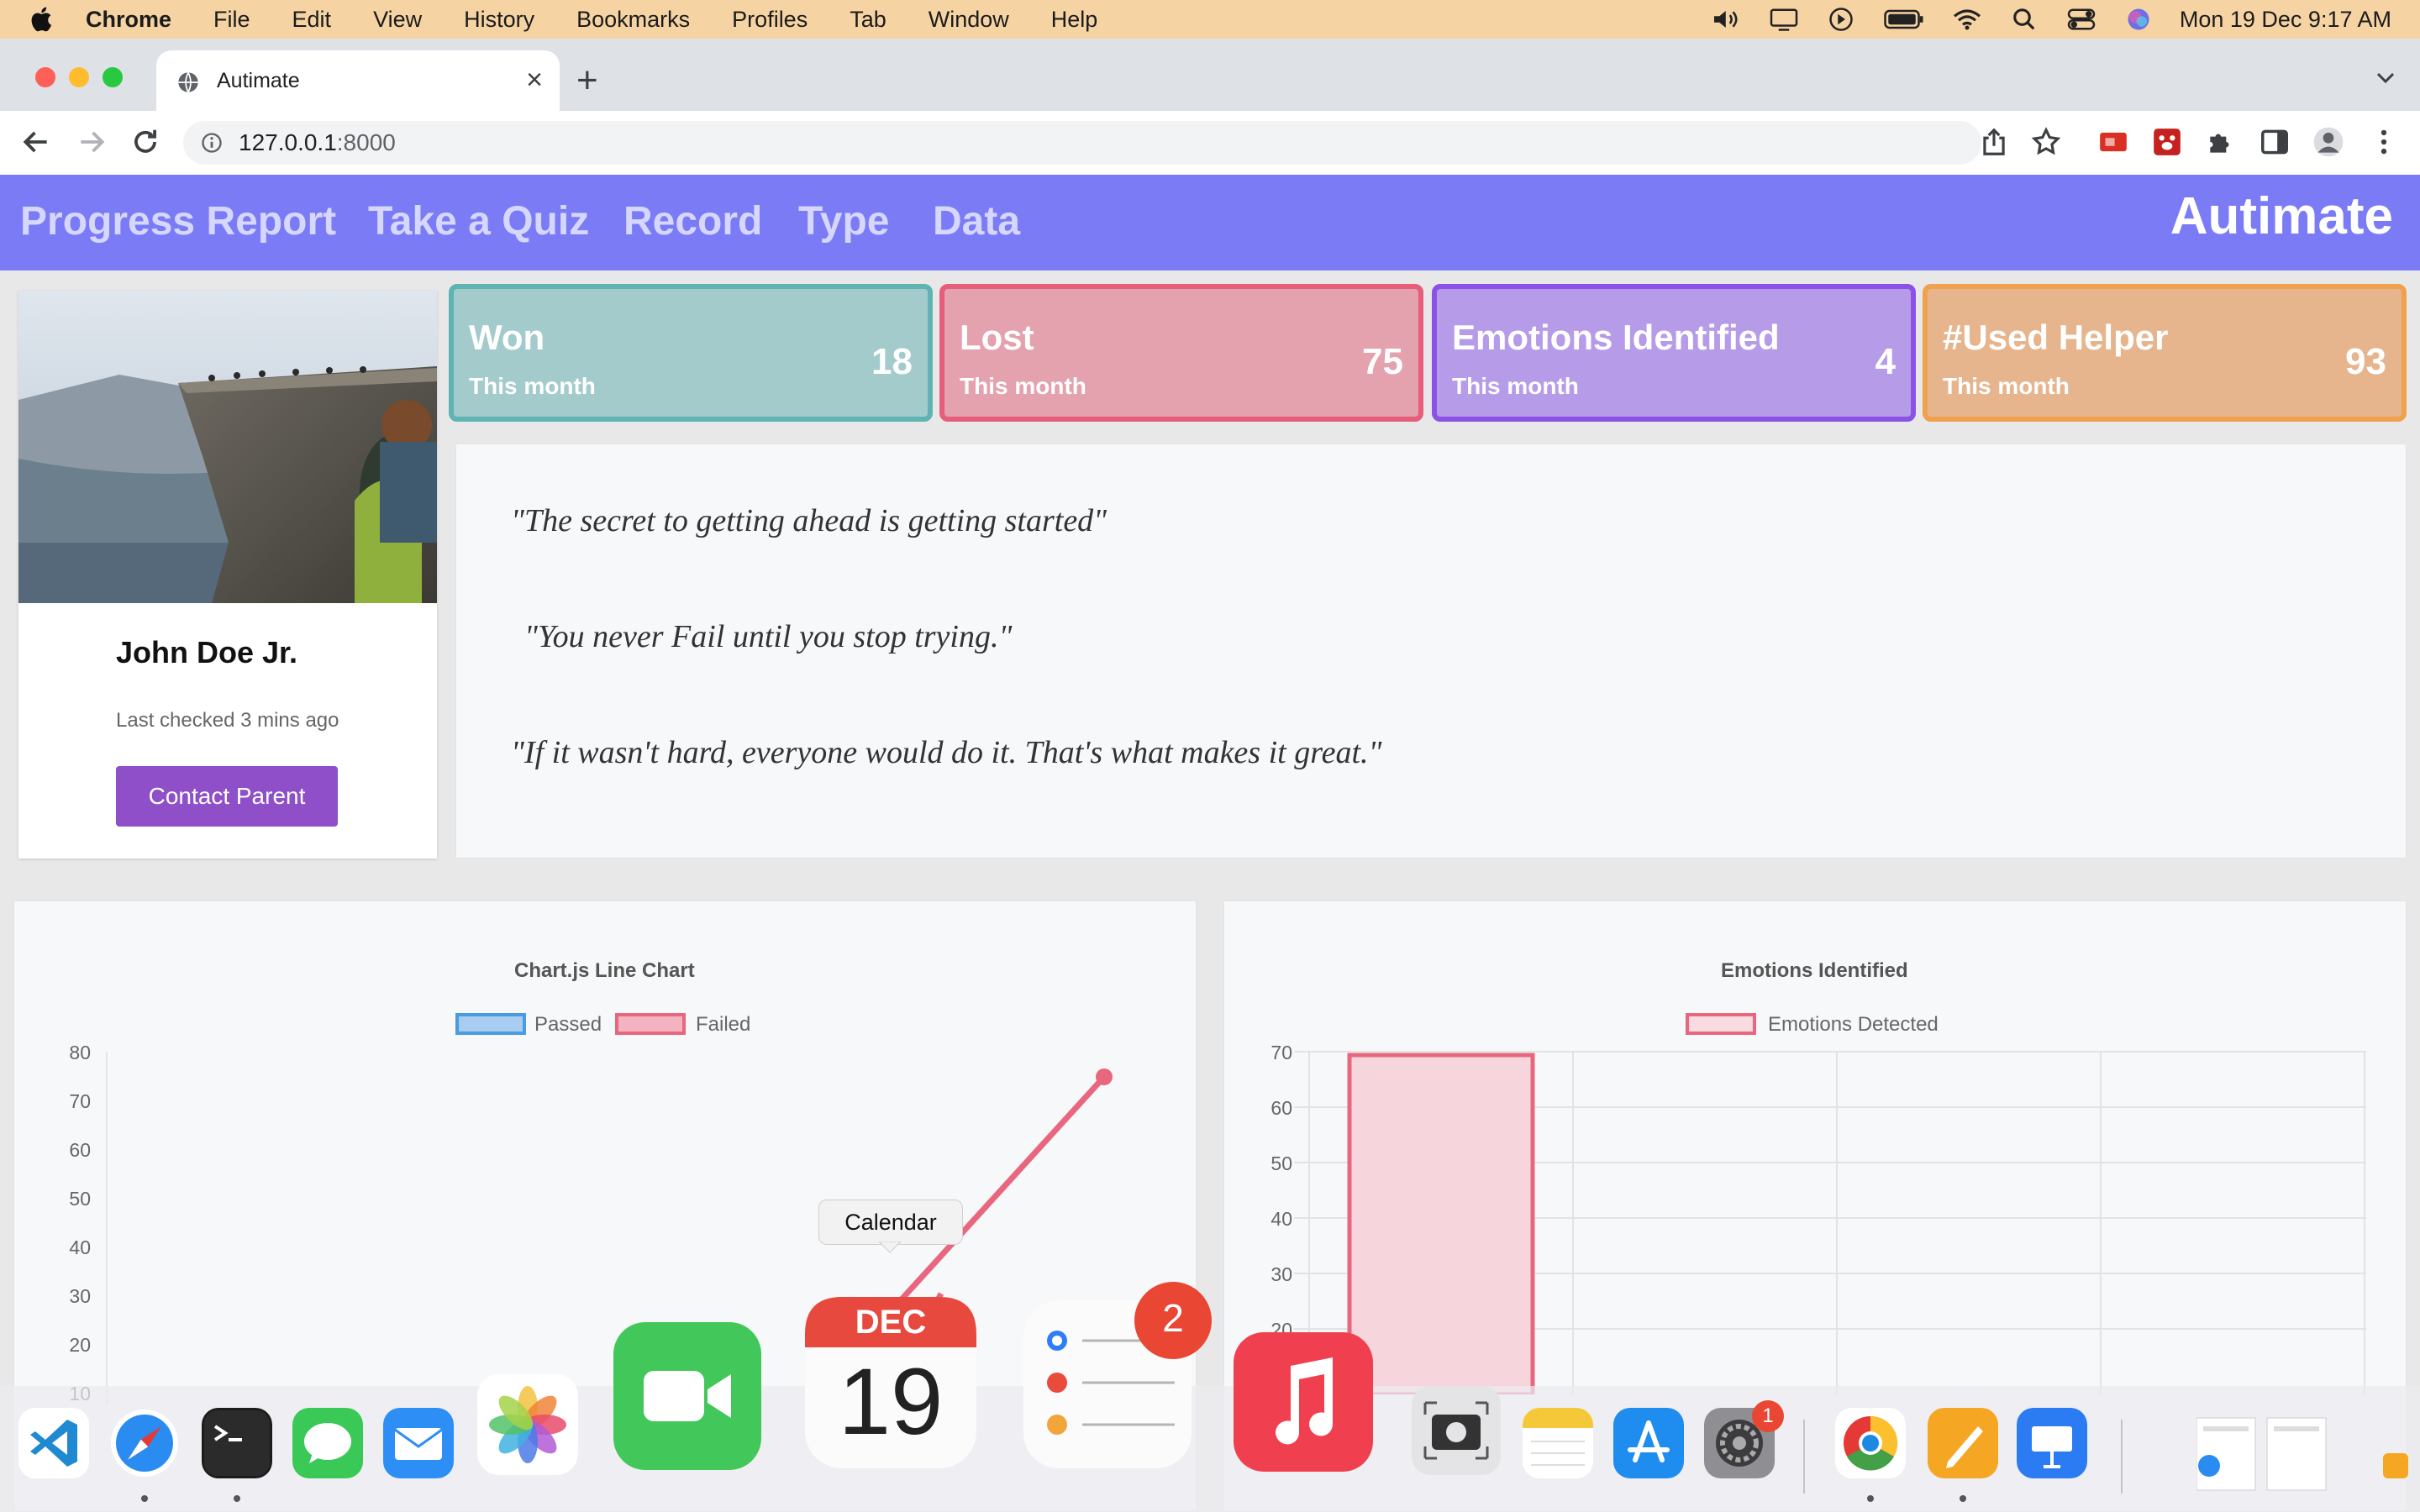 The height and width of the screenshot is (1512, 2420). I want to click on messages-icon, so click(327, 1443).